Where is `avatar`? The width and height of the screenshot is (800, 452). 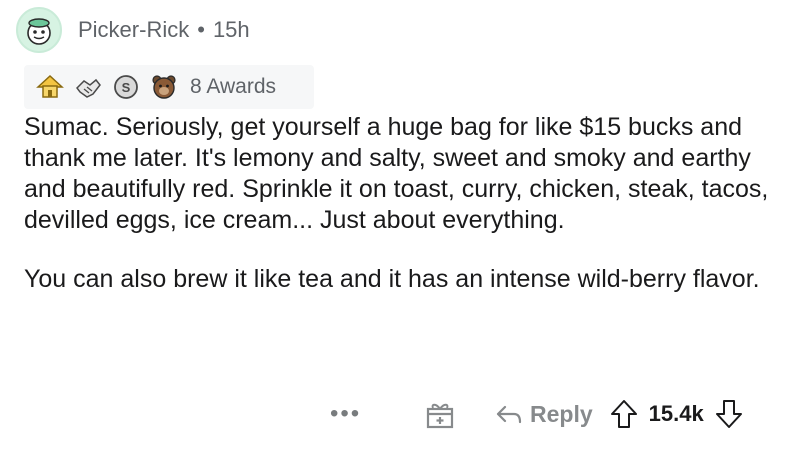 avatar is located at coordinates (39, 30).